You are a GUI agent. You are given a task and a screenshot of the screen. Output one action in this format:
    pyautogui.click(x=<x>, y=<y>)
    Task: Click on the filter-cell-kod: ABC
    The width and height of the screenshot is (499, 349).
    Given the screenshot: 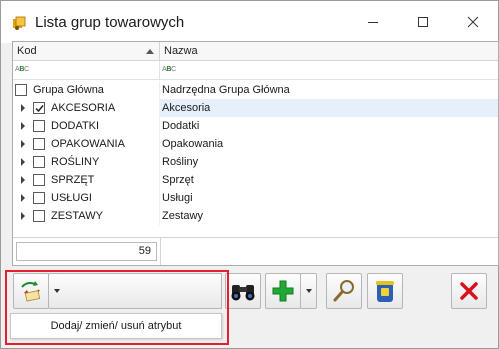 What is the action you would take?
    pyautogui.click(x=86, y=70)
    